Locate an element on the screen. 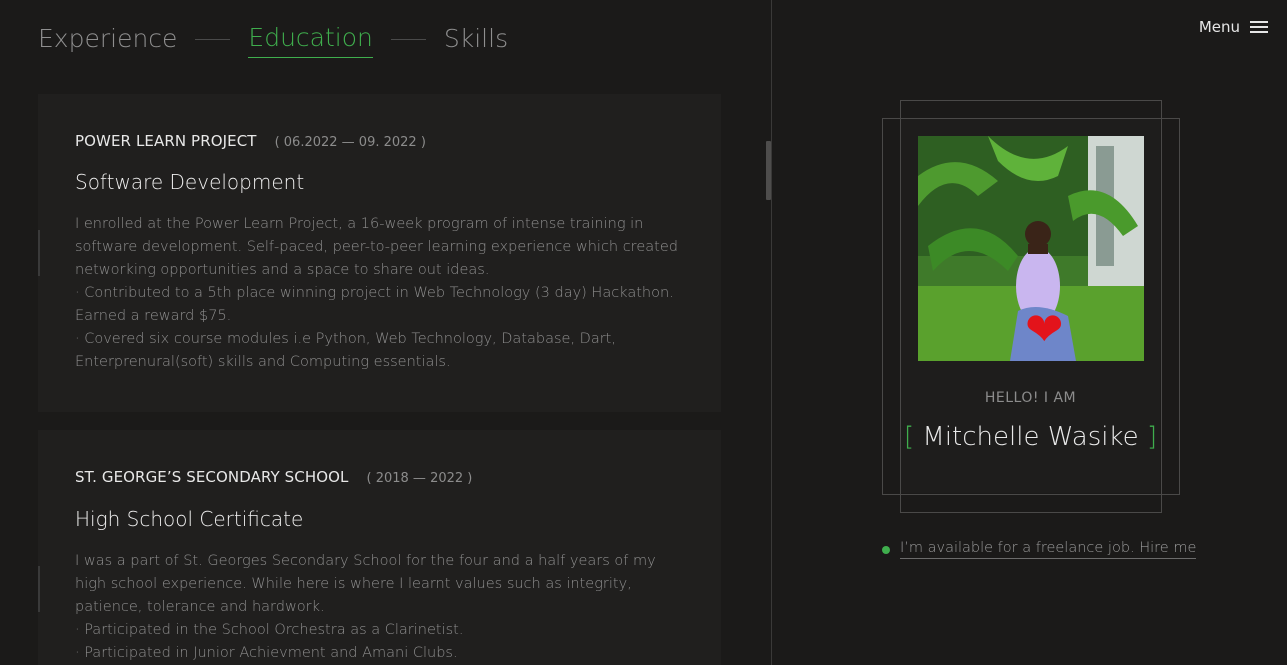 The width and height of the screenshot is (1287, 665). hamburger-menu-icon is located at coordinates (1259, 27).